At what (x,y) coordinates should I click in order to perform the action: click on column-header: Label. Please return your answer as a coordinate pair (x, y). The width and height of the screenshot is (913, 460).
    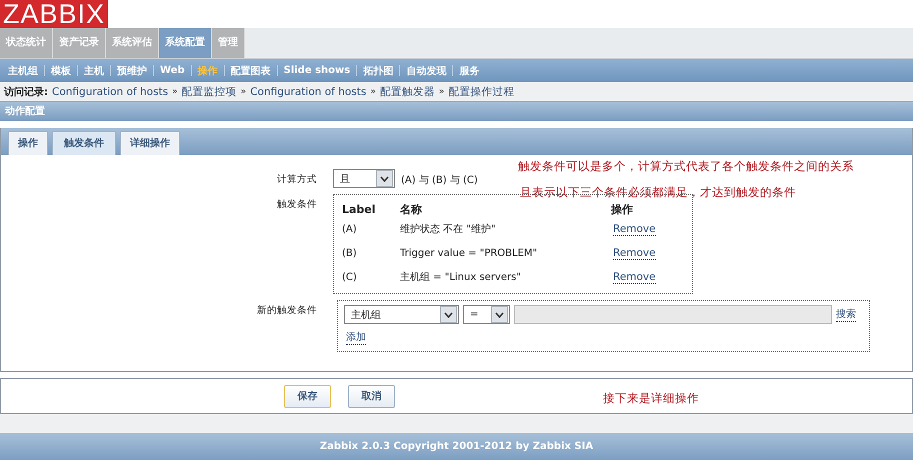
    Looking at the image, I should click on (359, 209).